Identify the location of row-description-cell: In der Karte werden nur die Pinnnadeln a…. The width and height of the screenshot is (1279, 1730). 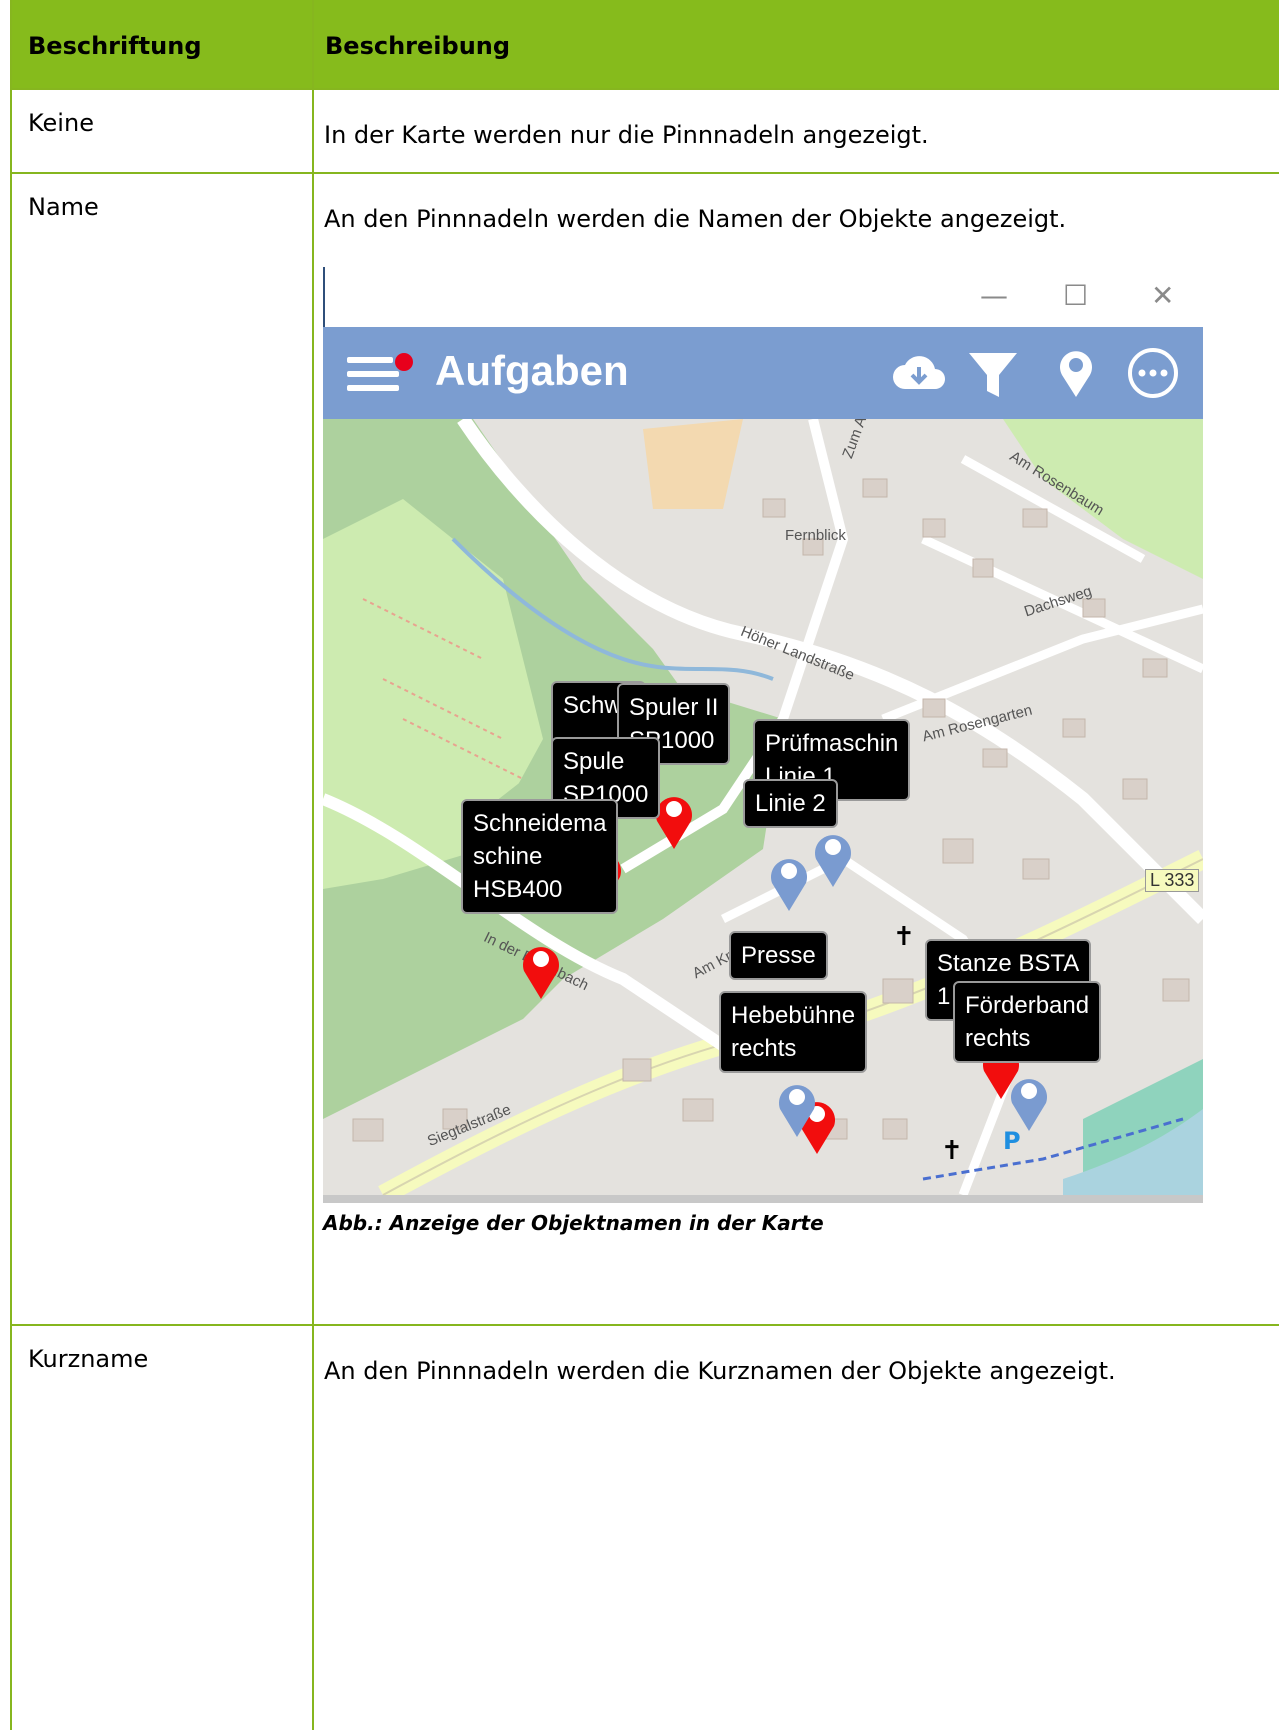
(795, 131).